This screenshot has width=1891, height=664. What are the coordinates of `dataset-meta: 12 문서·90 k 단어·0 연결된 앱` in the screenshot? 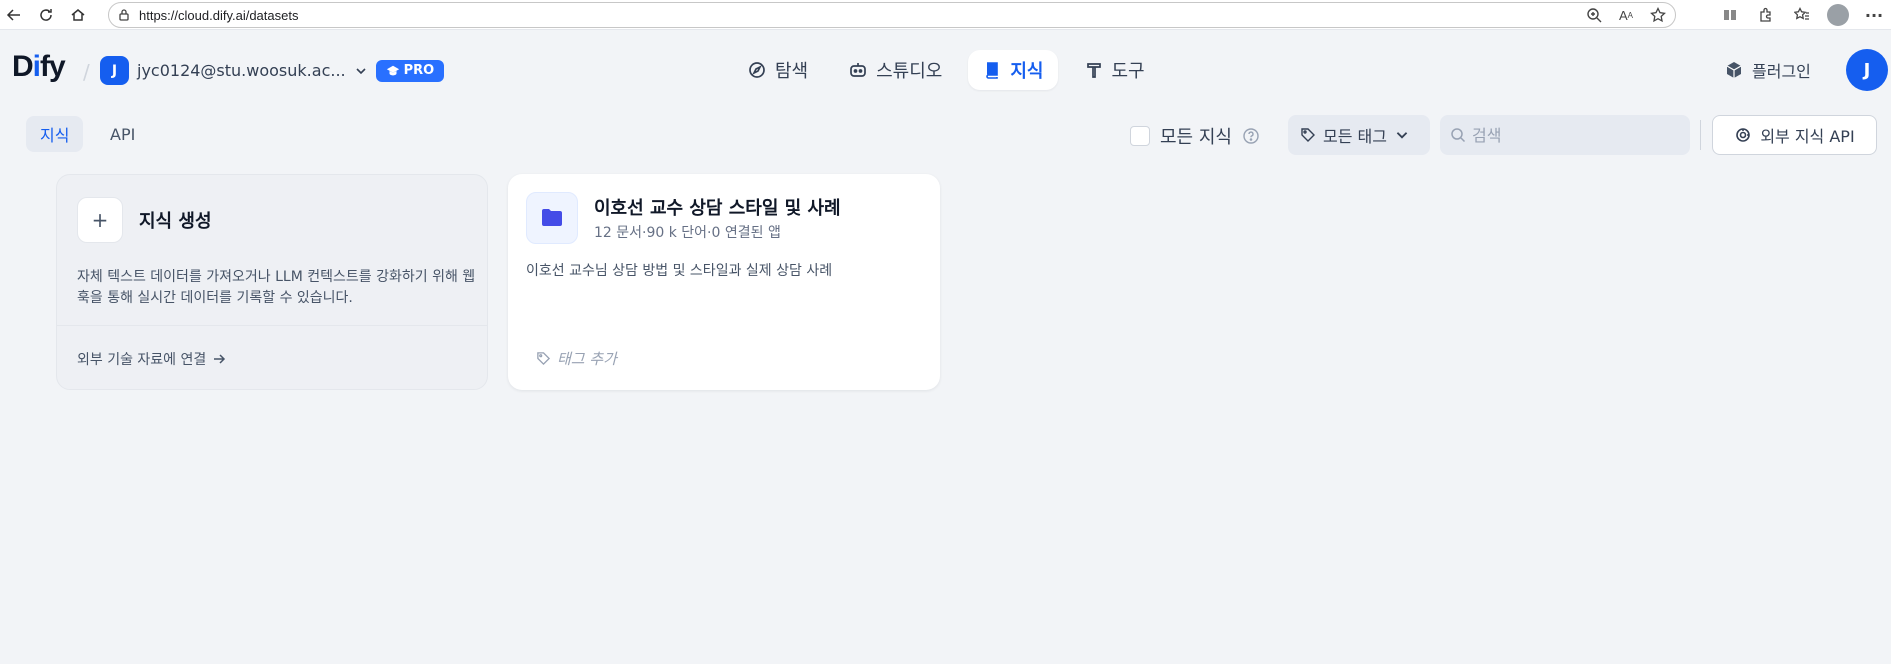 It's located at (687, 233).